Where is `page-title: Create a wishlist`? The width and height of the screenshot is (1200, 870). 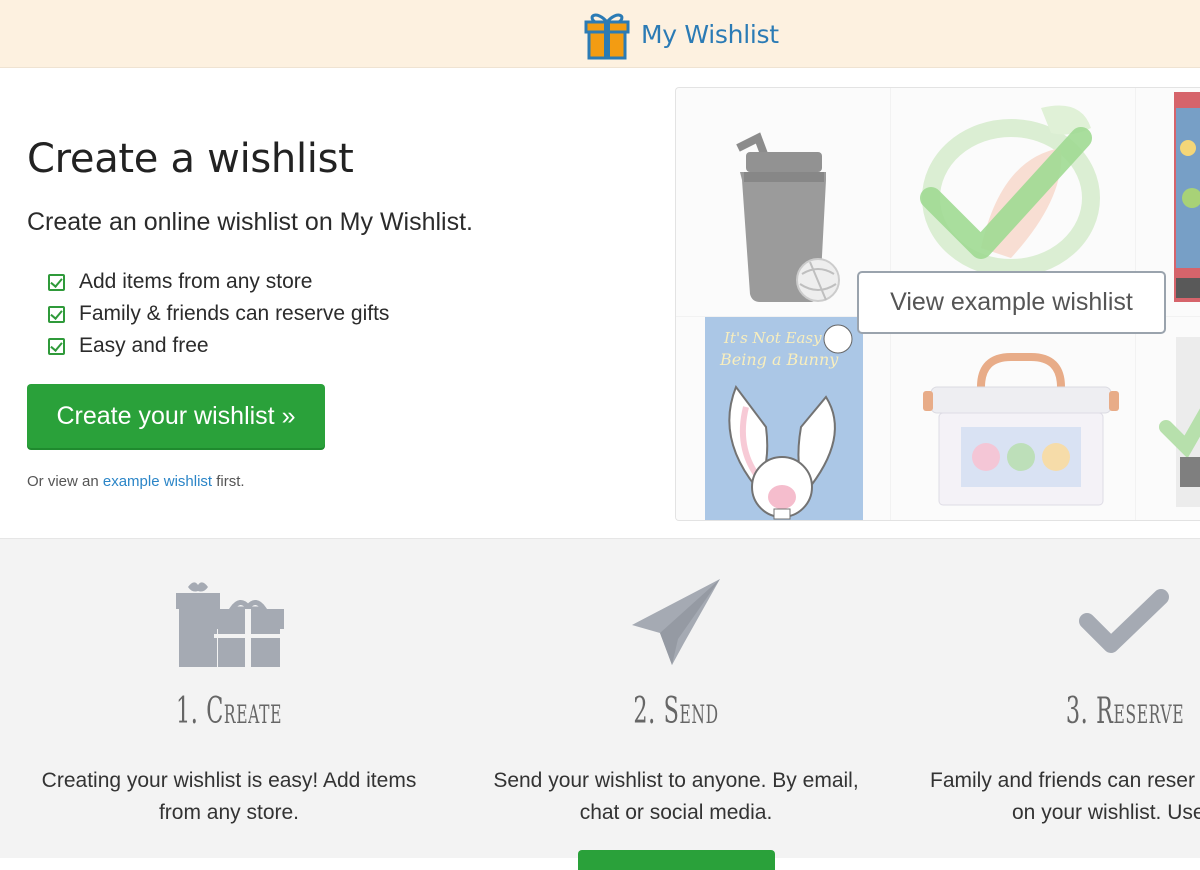 page-title: Create a wishlist is located at coordinates (190, 159).